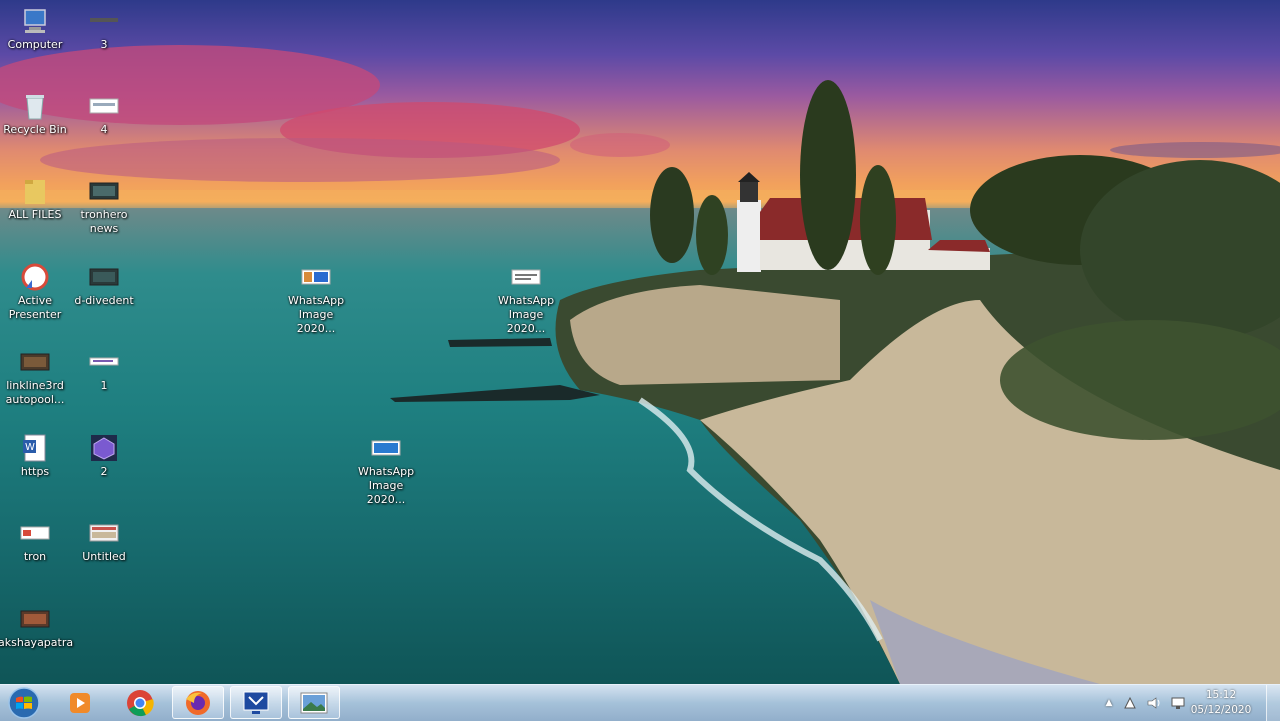 The width and height of the screenshot is (1280, 724). What do you see at coordinates (1221, 695) in the screenshot?
I see `clock-time: 15:12` at bounding box center [1221, 695].